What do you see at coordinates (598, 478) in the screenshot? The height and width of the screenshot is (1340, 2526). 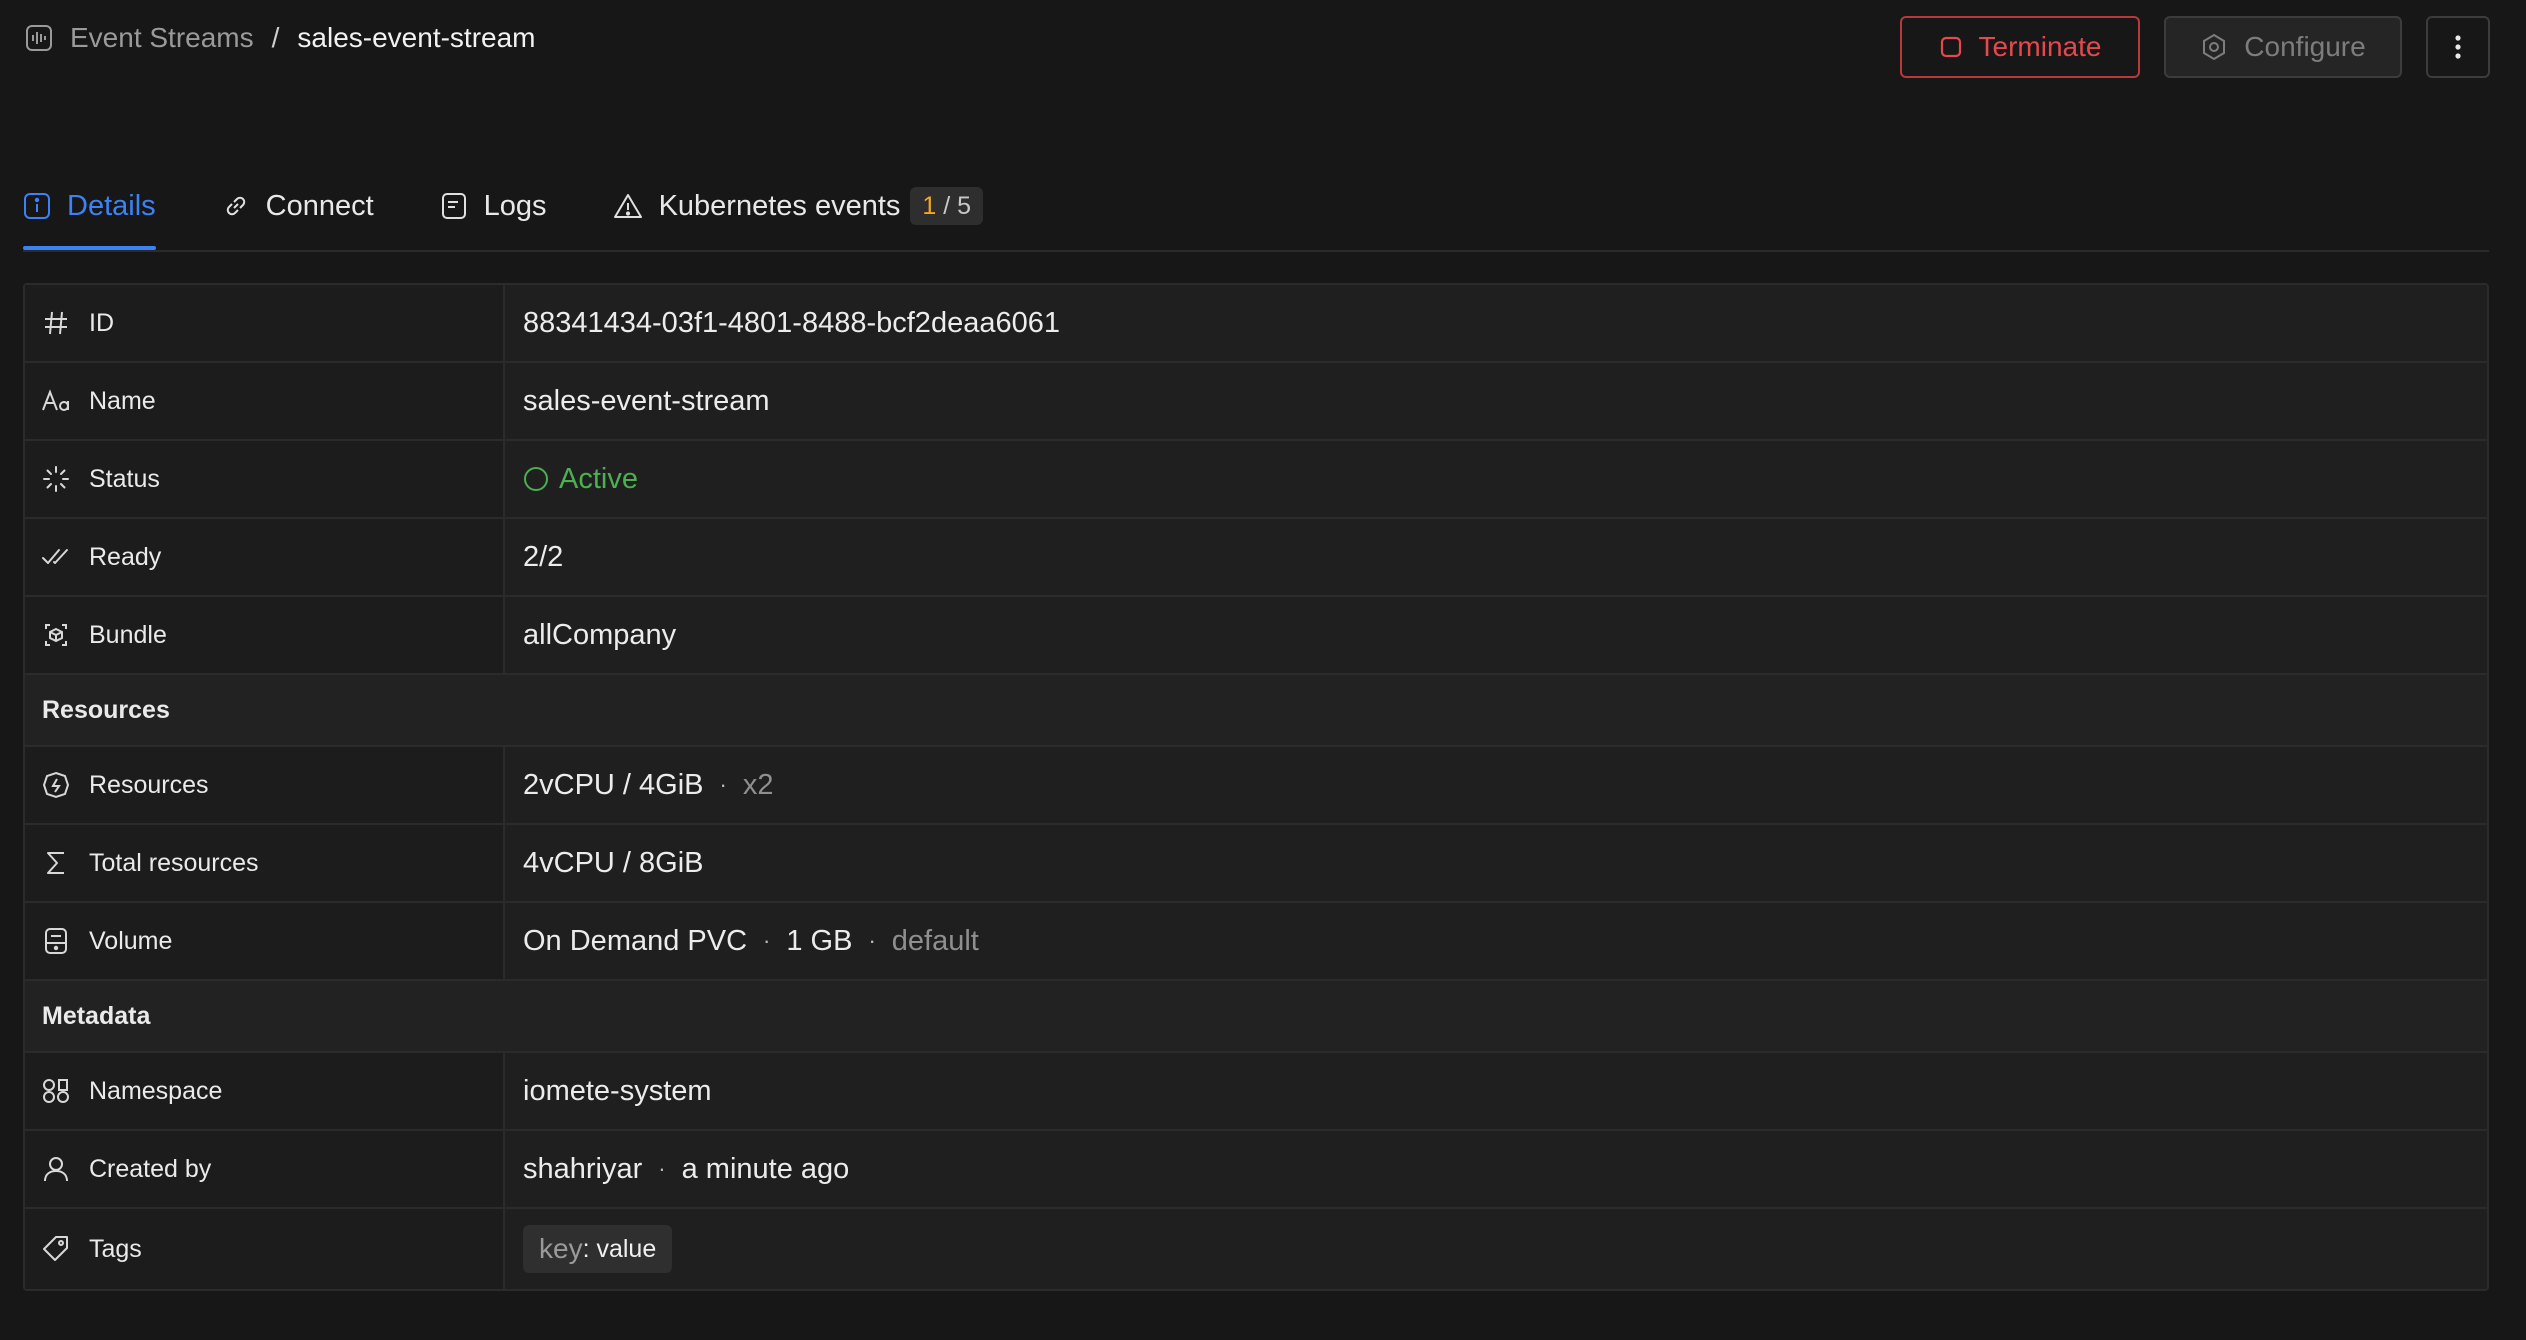 I see `status-value: Active` at bounding box center [598, 478].